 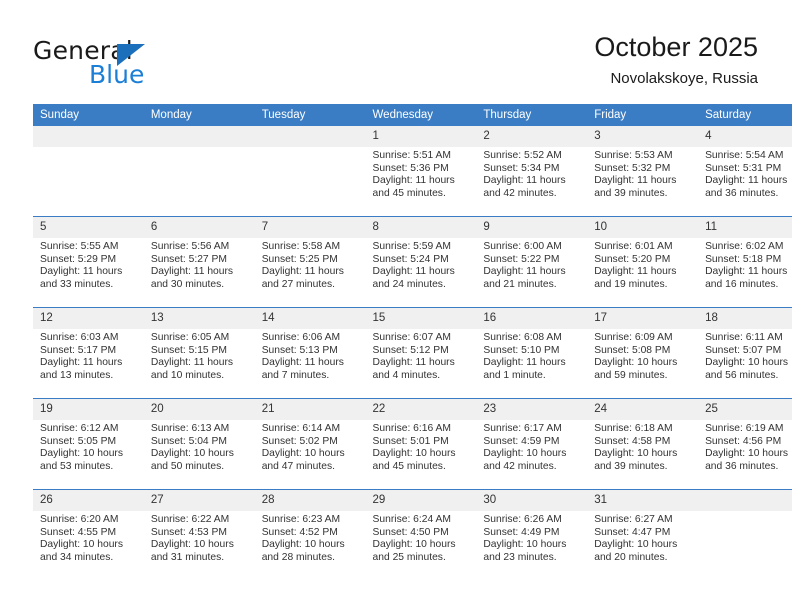 I want to click on weekday-header-sunday: Sunday, so click(x=88, y=115).